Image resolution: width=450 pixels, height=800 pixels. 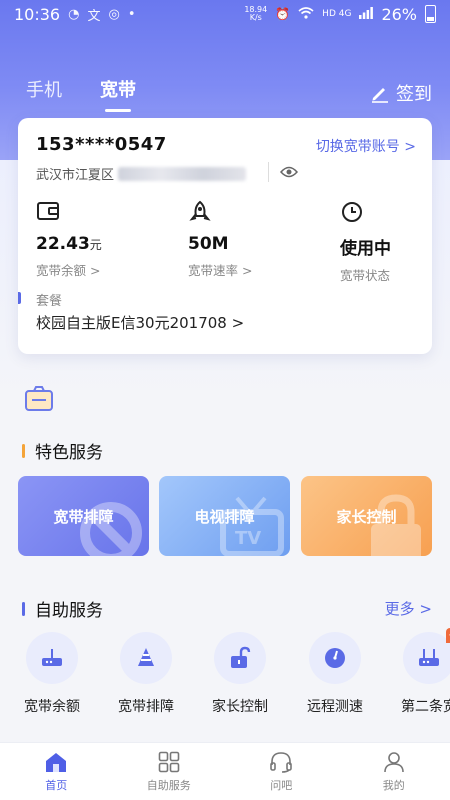 I want to click on user-icon, so click(x=393, y=761).